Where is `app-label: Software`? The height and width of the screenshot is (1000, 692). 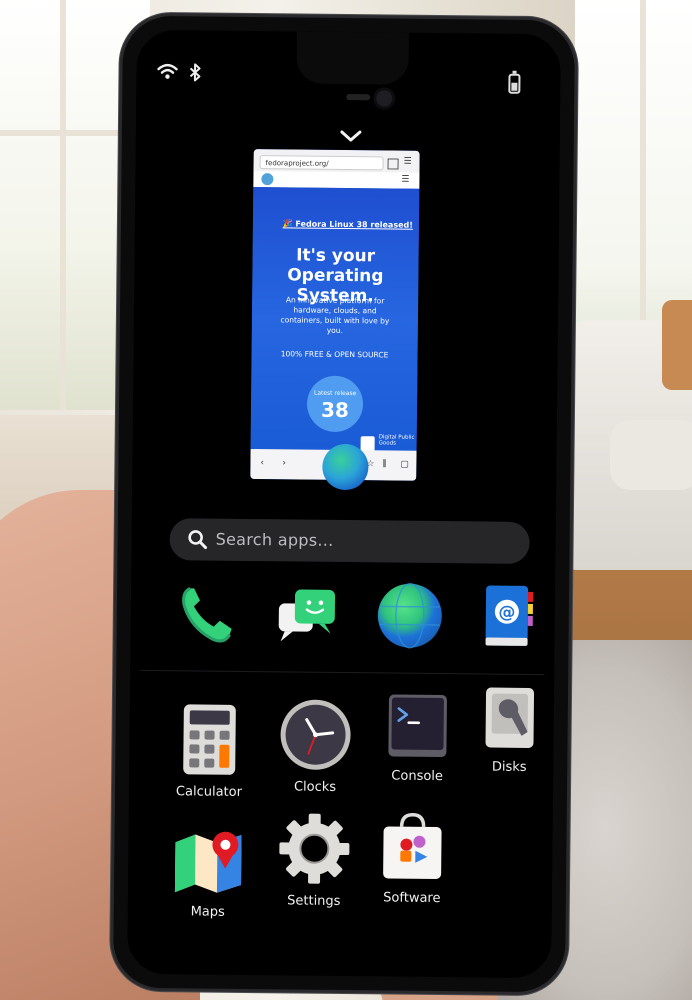
app-label: Software is located at coordinates (412, 898).